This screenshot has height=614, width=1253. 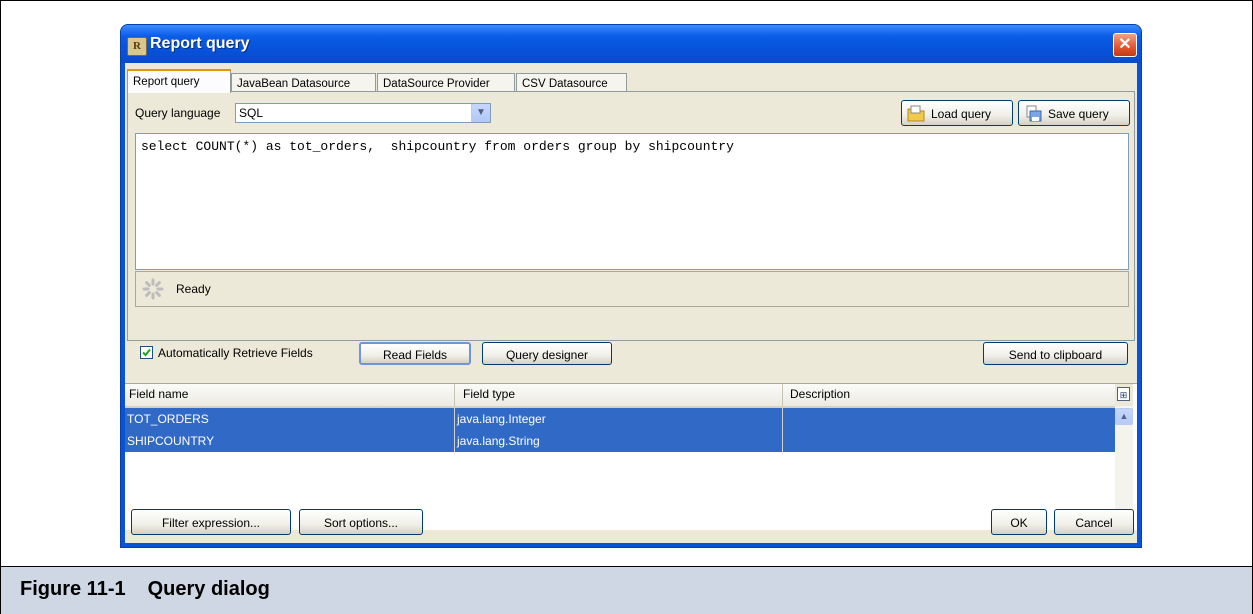 I want to click on tab-datasource-provider: DataSource Provider, so click(x=446, y=83).